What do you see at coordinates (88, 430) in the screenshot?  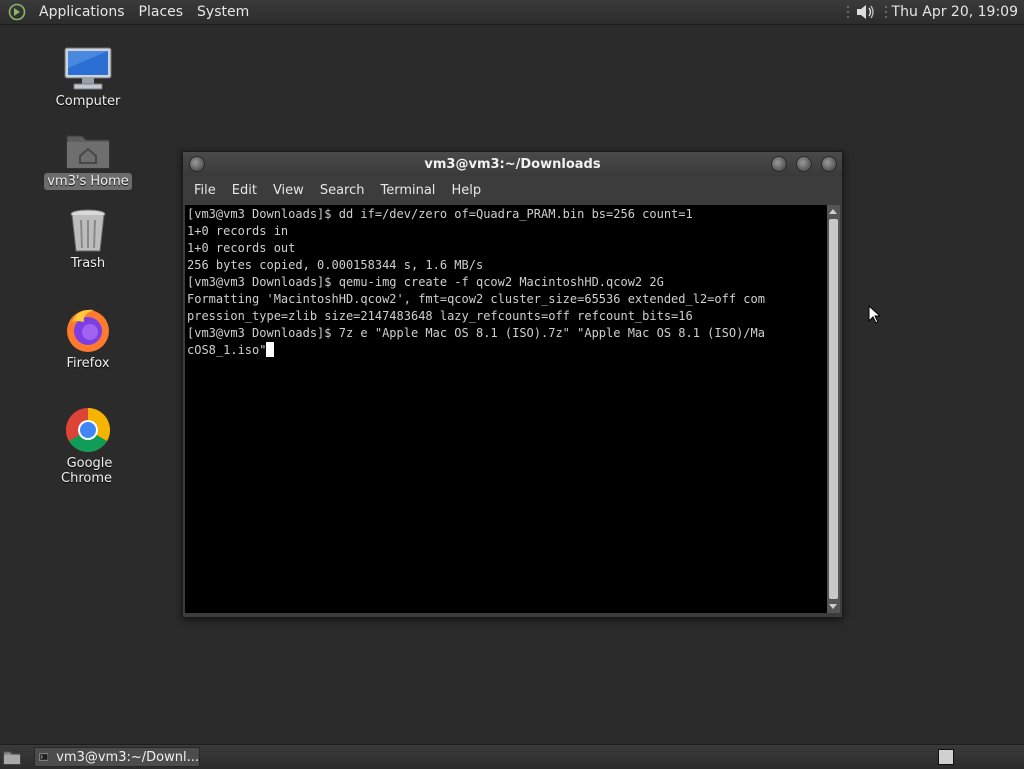 I see `chrome-icon` at bounding box center [88, 430].